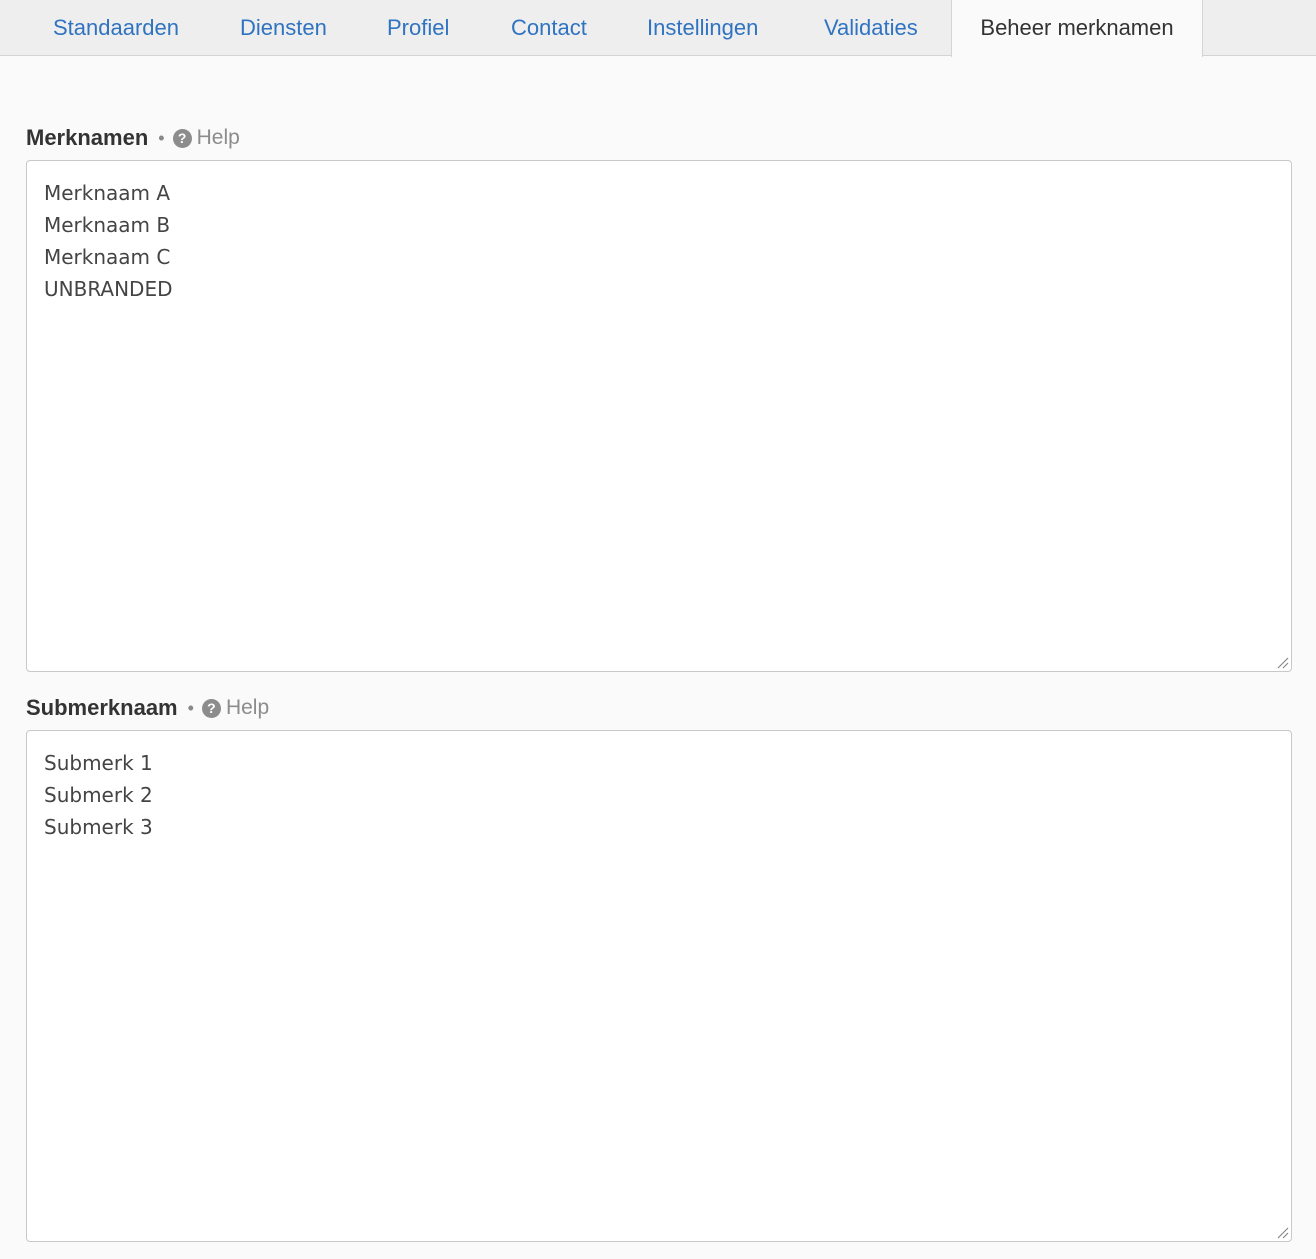  What do you see at coordinates (102, 707) in the screenshot?
I see `submerknaam-label: Submerknaam` at bounding box center [102, 707].